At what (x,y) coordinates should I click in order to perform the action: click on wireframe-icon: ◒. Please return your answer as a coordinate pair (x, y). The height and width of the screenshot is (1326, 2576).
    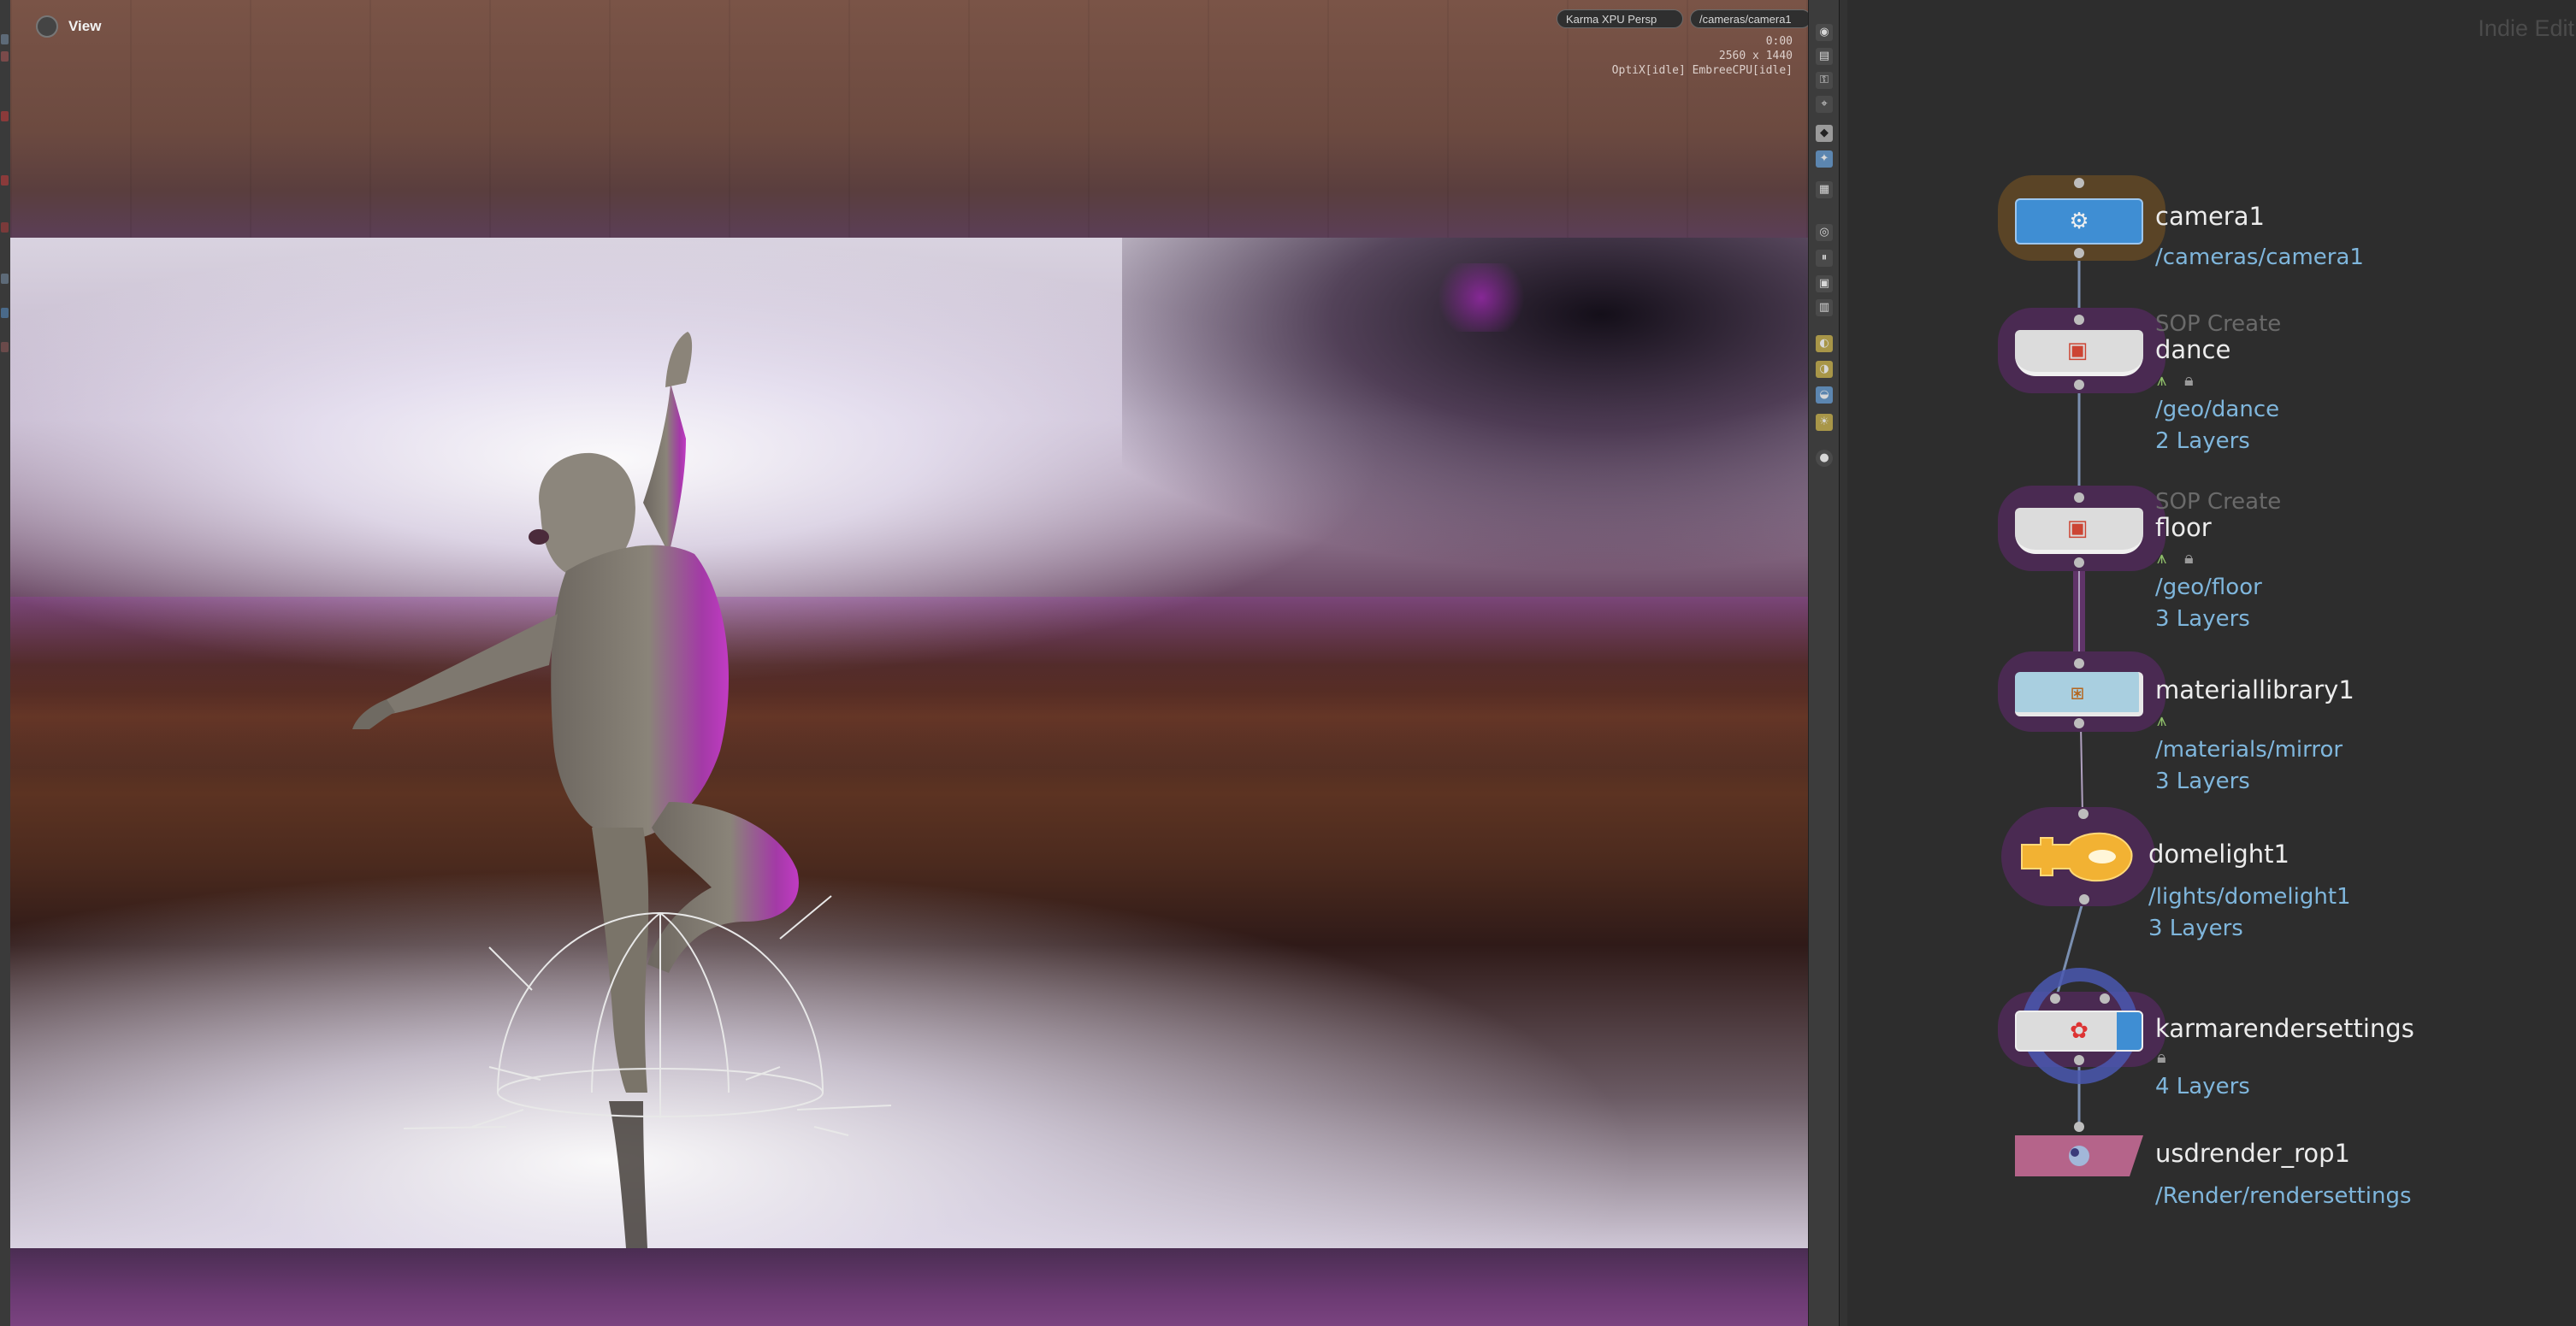
    Looking at the image, I should click on (1824, 395).